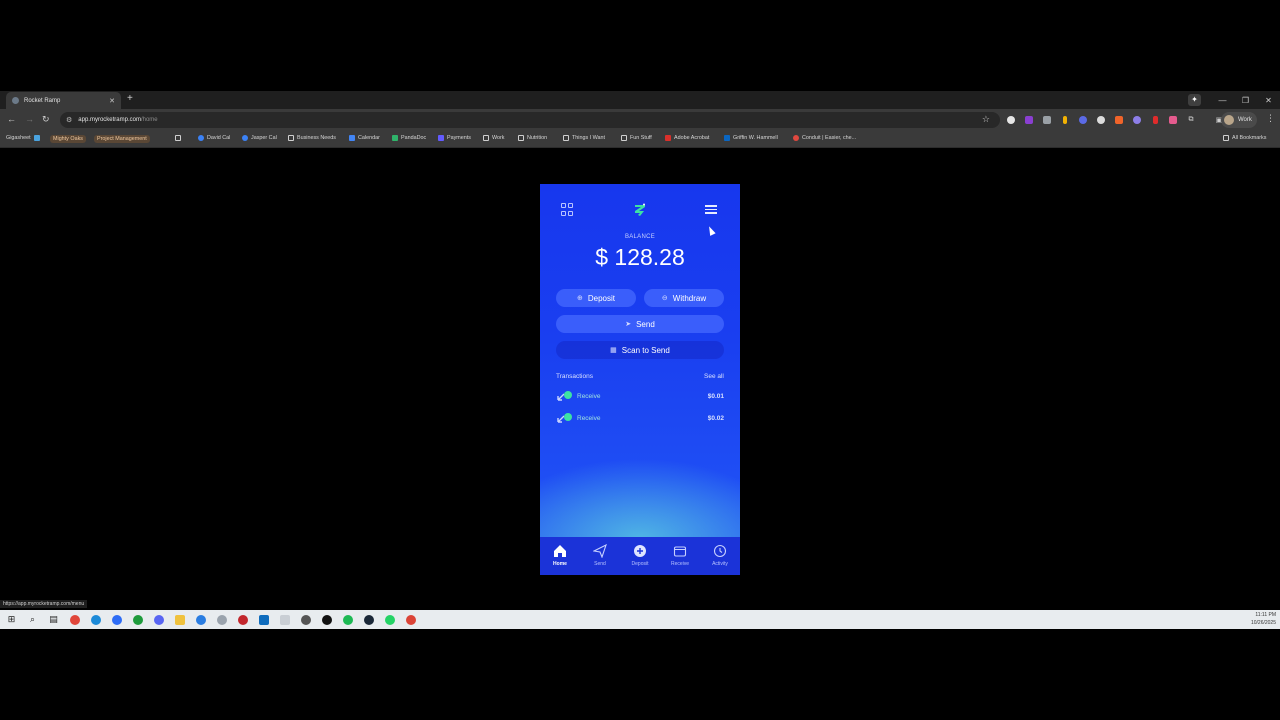 The width and height of the screenshot is (1280, 720). I want to click on nav-activity: Activity, so click(720, 556).